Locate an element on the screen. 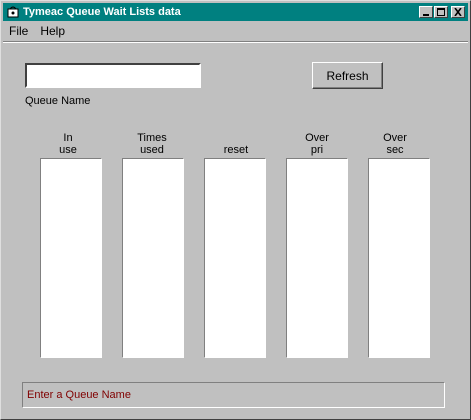 Image resolution: width=471 pixels, height=420 pixels. column-header-line2: used is located at coordinates (152, 150).